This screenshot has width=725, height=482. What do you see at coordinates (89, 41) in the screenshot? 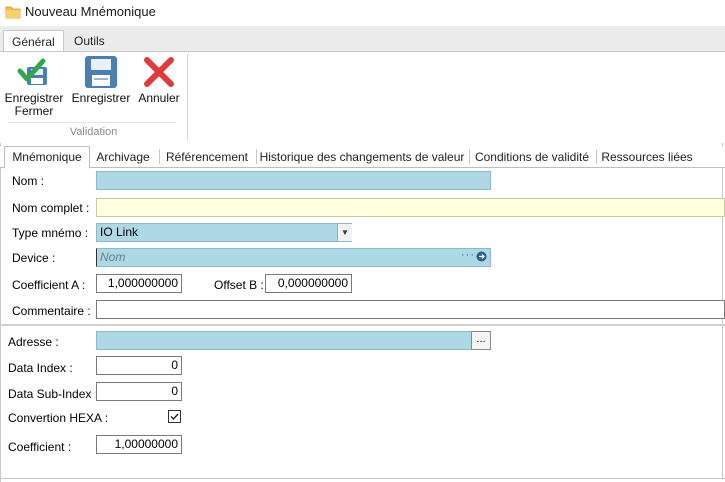
I see `ribbon-tab-outils: Outils` at bounding box center [89, 41].